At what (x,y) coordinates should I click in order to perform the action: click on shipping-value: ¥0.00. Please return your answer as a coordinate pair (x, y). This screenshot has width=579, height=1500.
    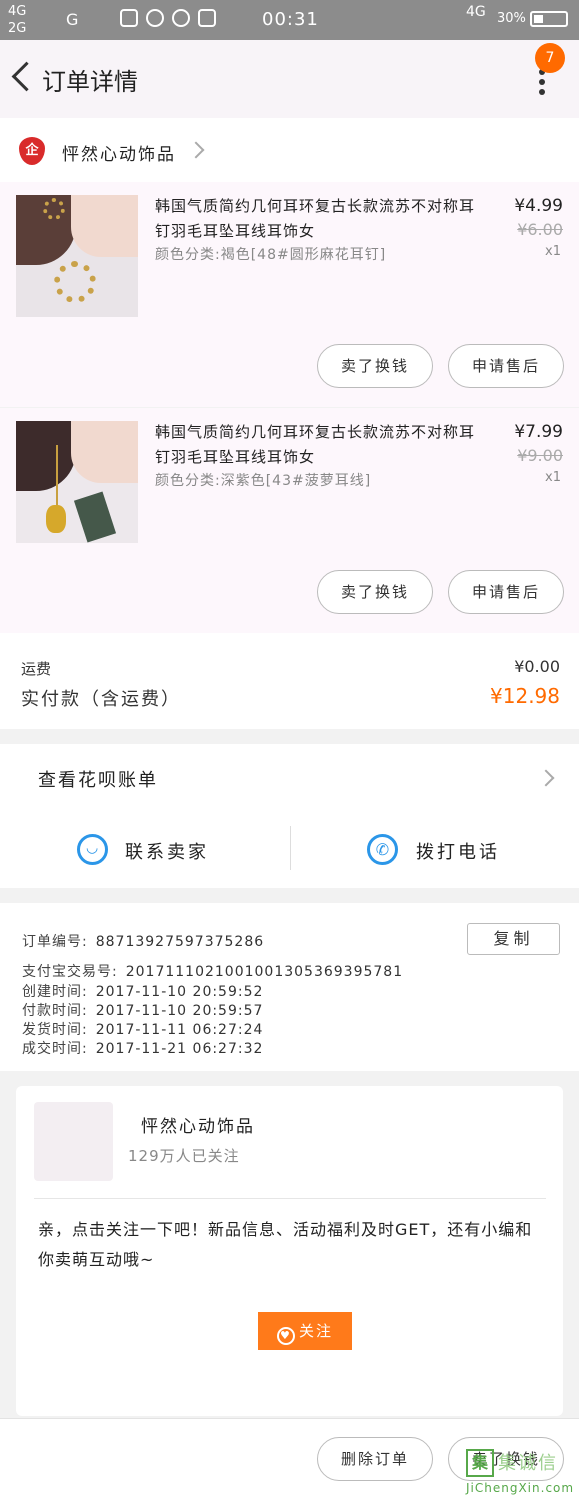
    Looking at the image, I should click on (537, 666).